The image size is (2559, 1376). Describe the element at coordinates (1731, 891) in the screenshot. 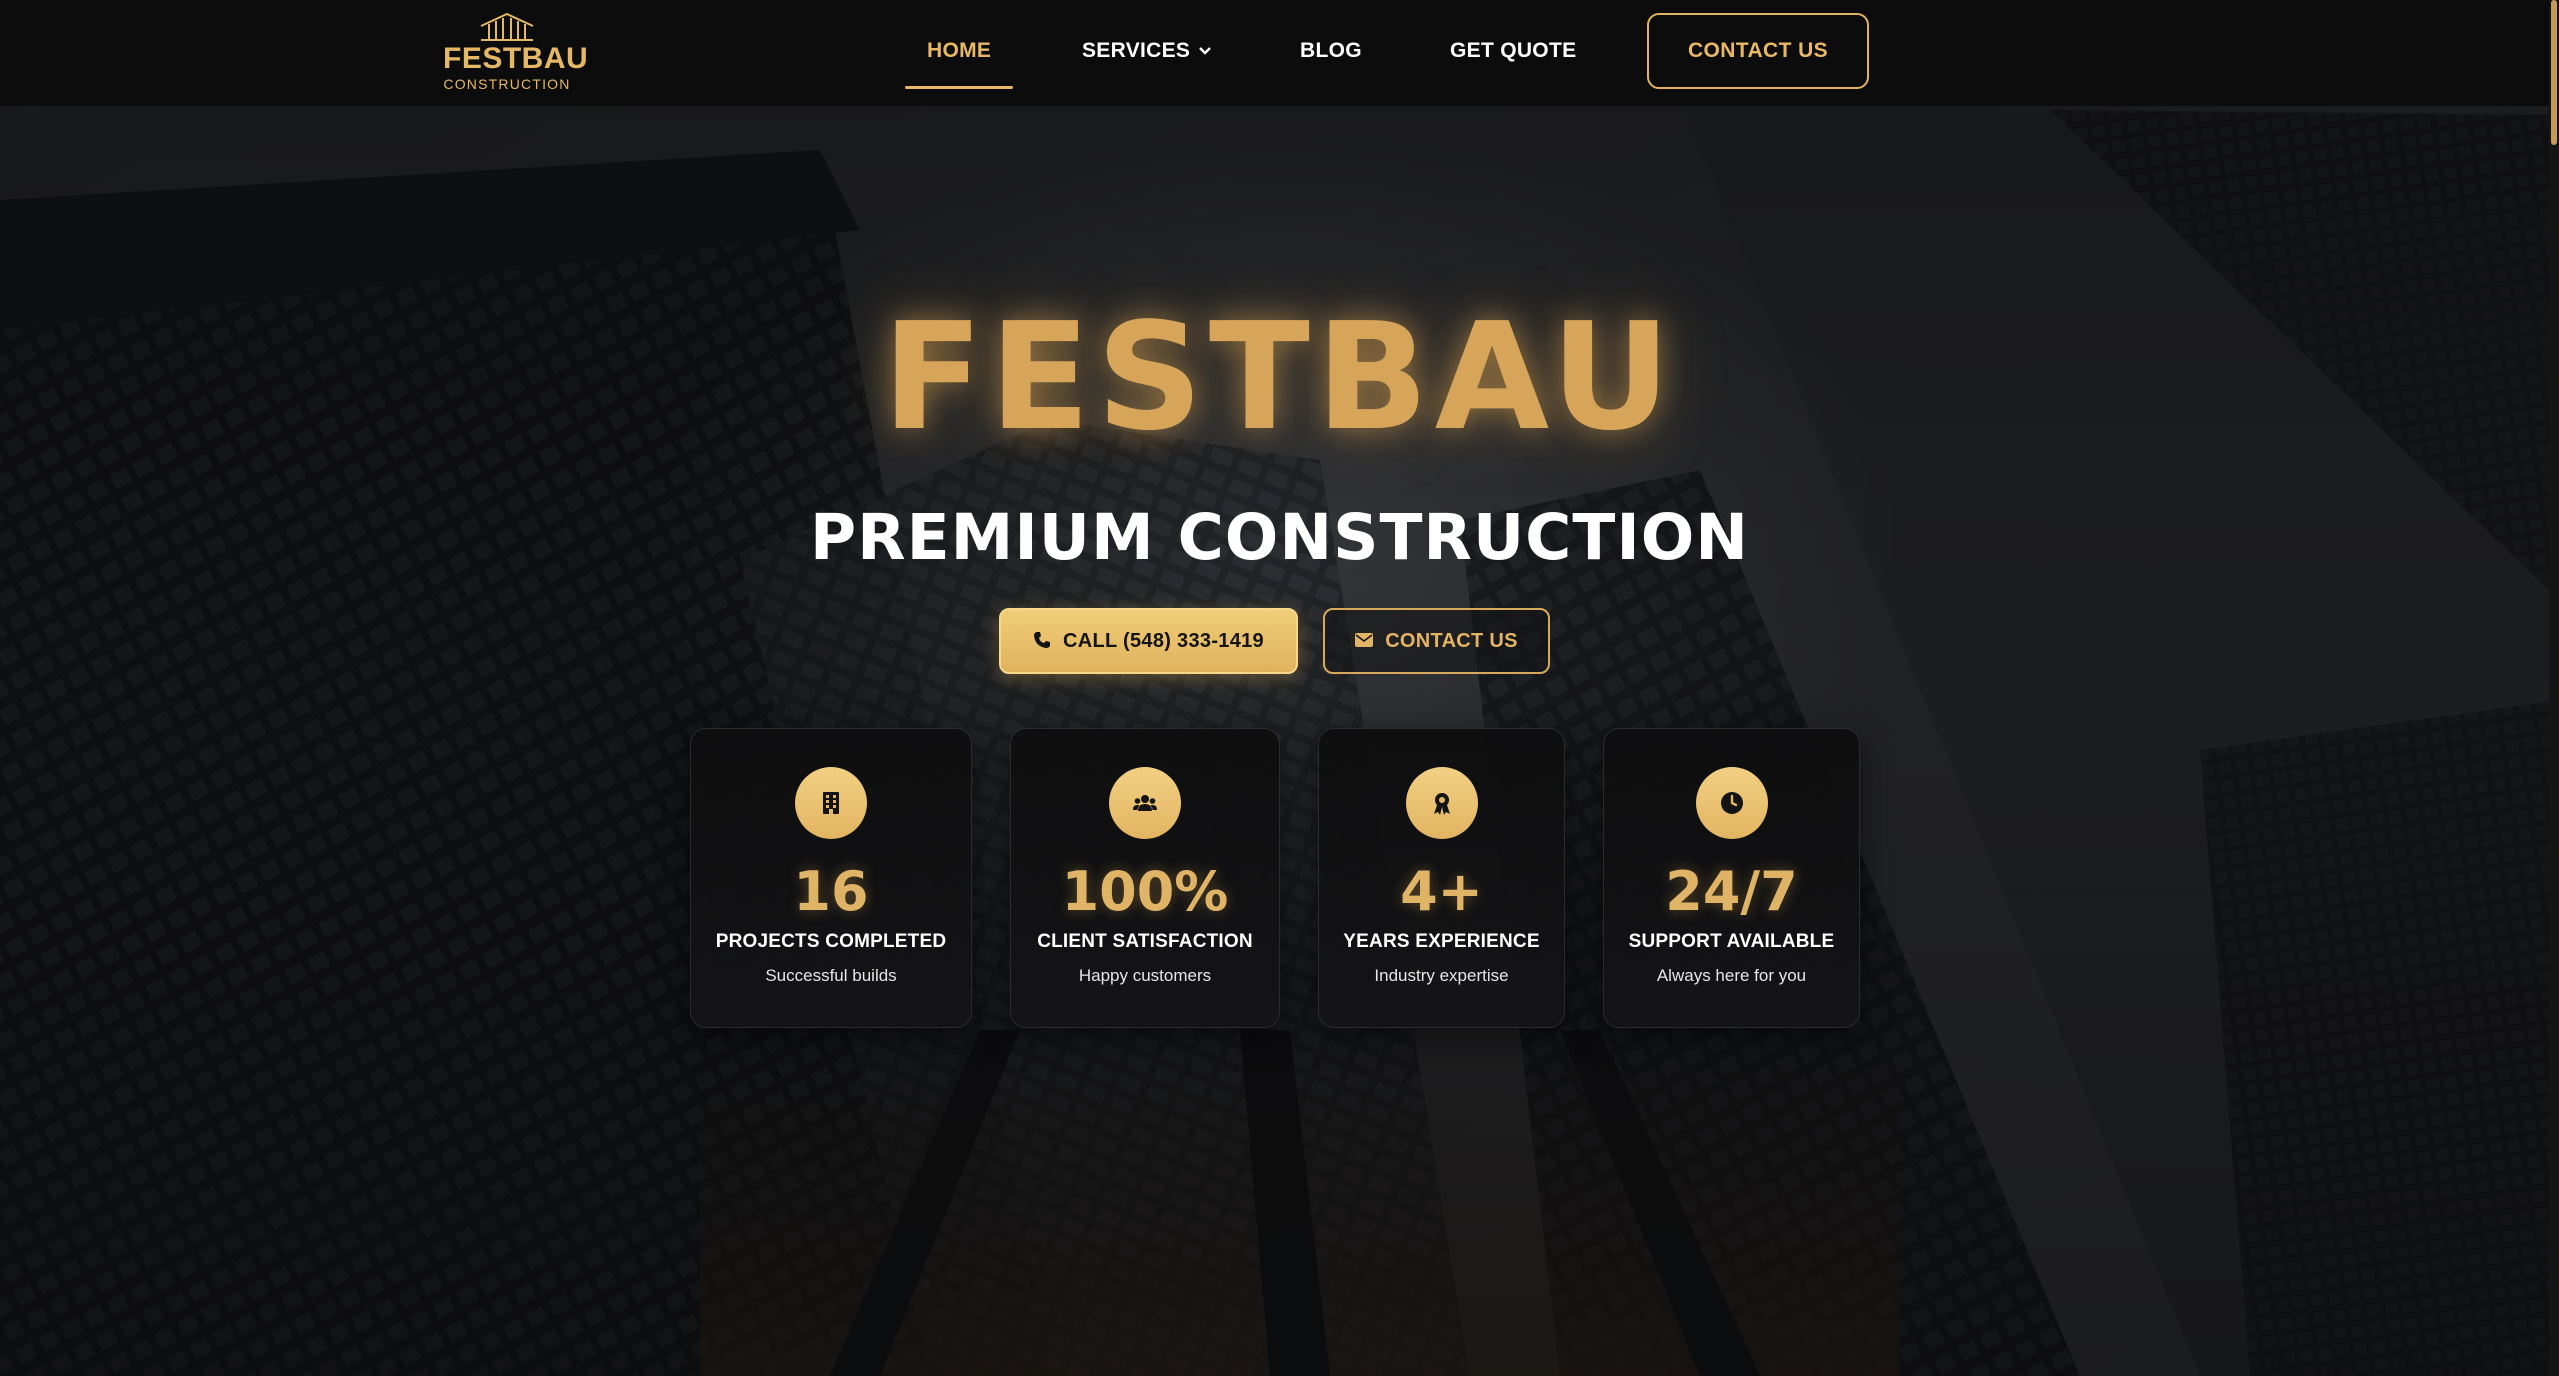

I see `stat-value: 24/7` at that location.